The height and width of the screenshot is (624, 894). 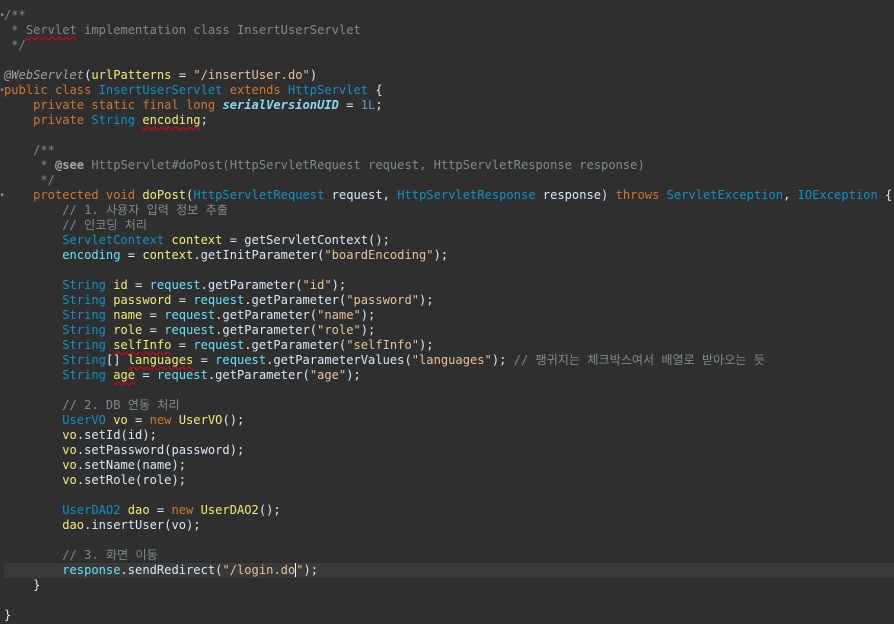 I want to click on code-line: // 2. DB 연동 처리, so click(x=449, y=405).